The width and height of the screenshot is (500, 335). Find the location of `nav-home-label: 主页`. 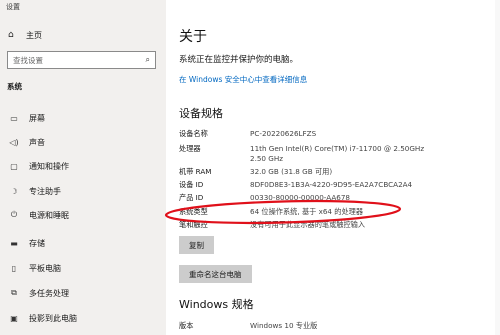

nav-home-label: 主页 is located at coordinates (34, 35).